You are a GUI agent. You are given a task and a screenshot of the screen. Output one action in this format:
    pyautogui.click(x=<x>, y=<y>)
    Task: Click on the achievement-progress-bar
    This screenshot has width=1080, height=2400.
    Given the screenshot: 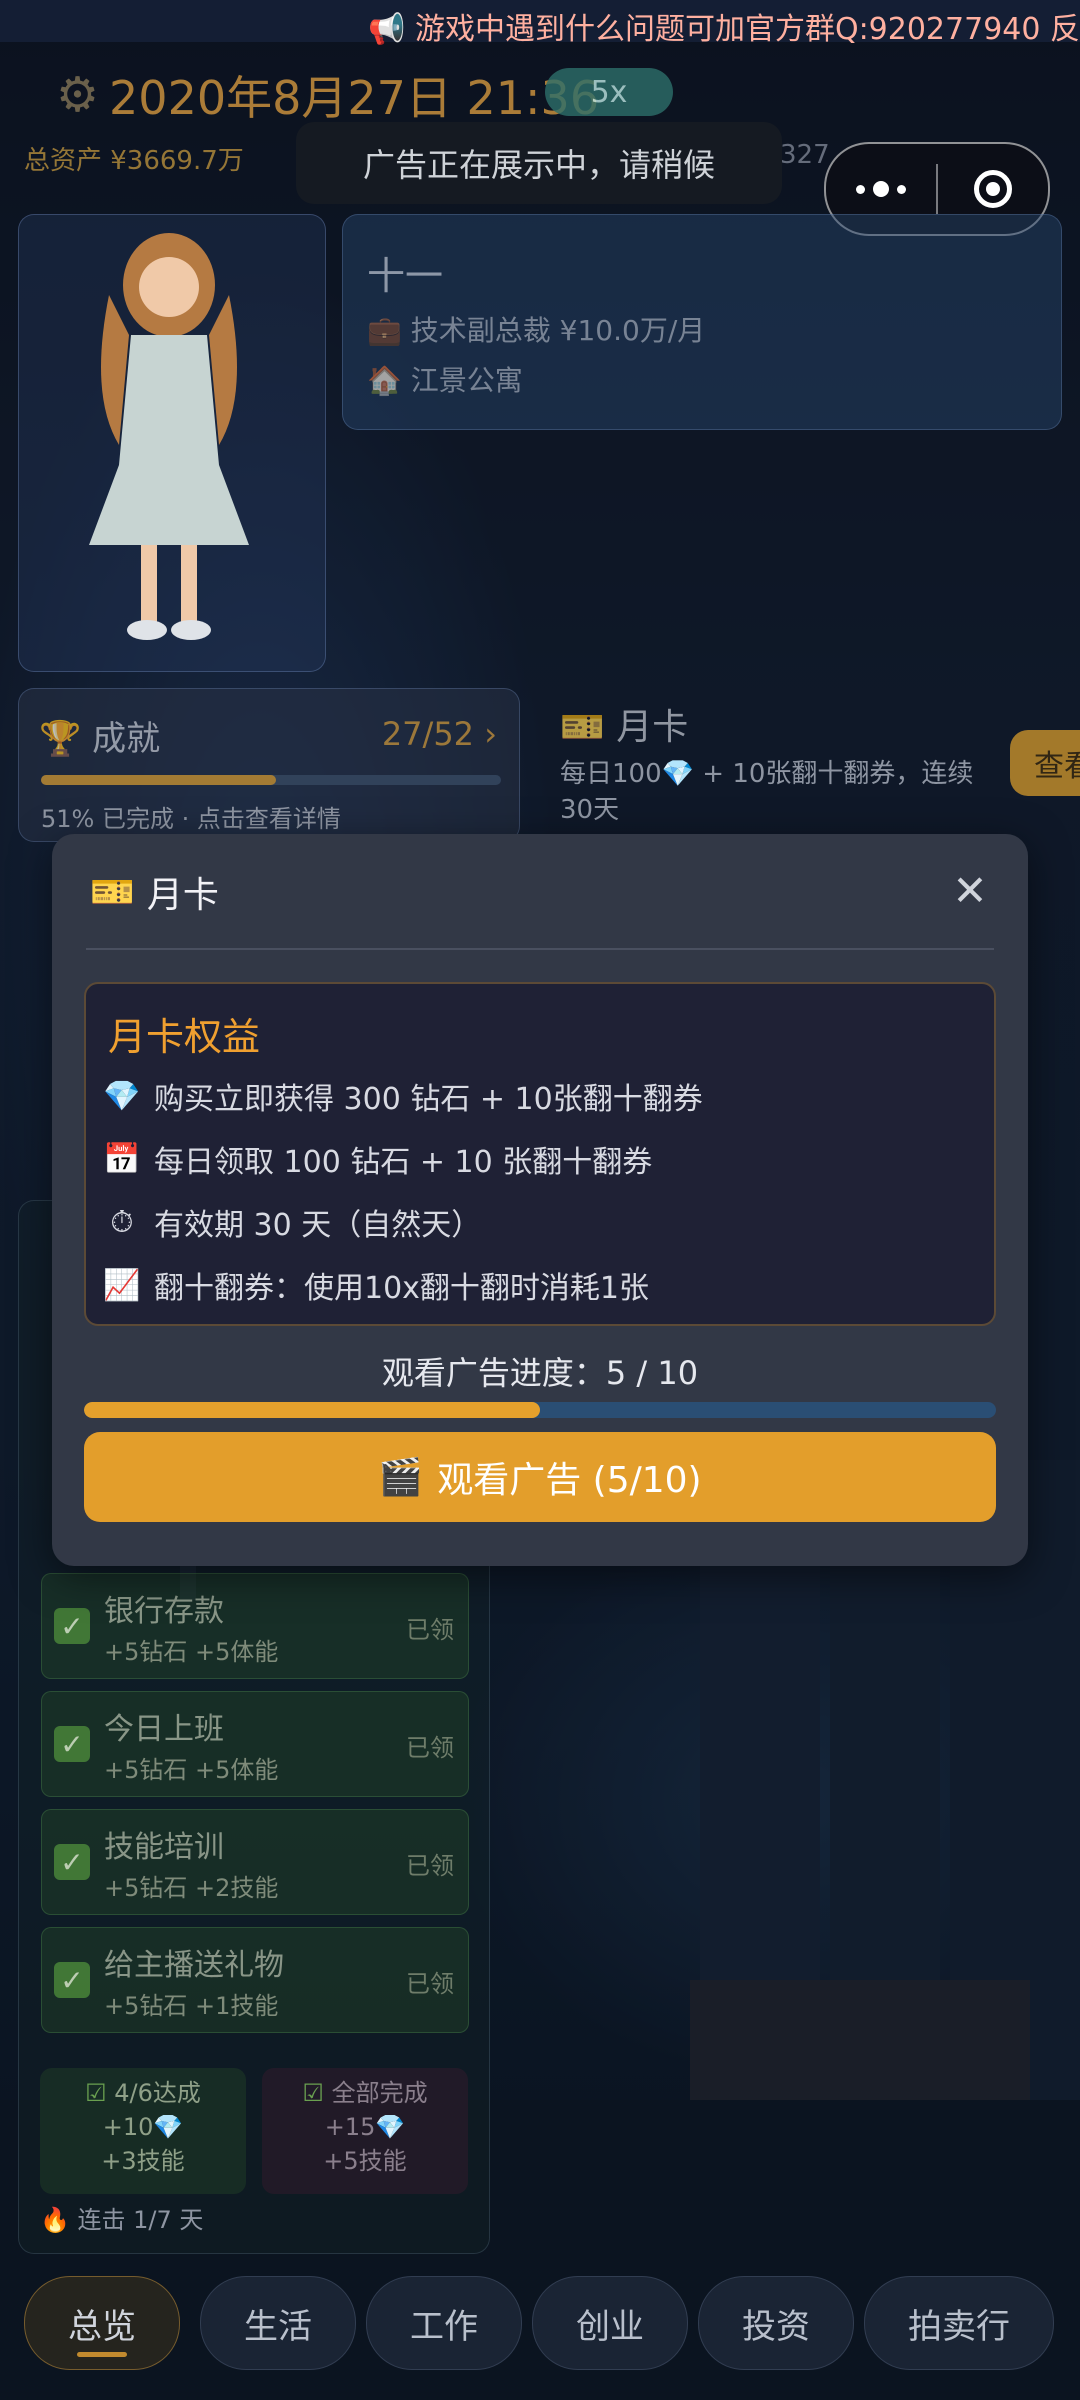 What is the action you would take?
    pyautogui.click(x=271, y=780)
    